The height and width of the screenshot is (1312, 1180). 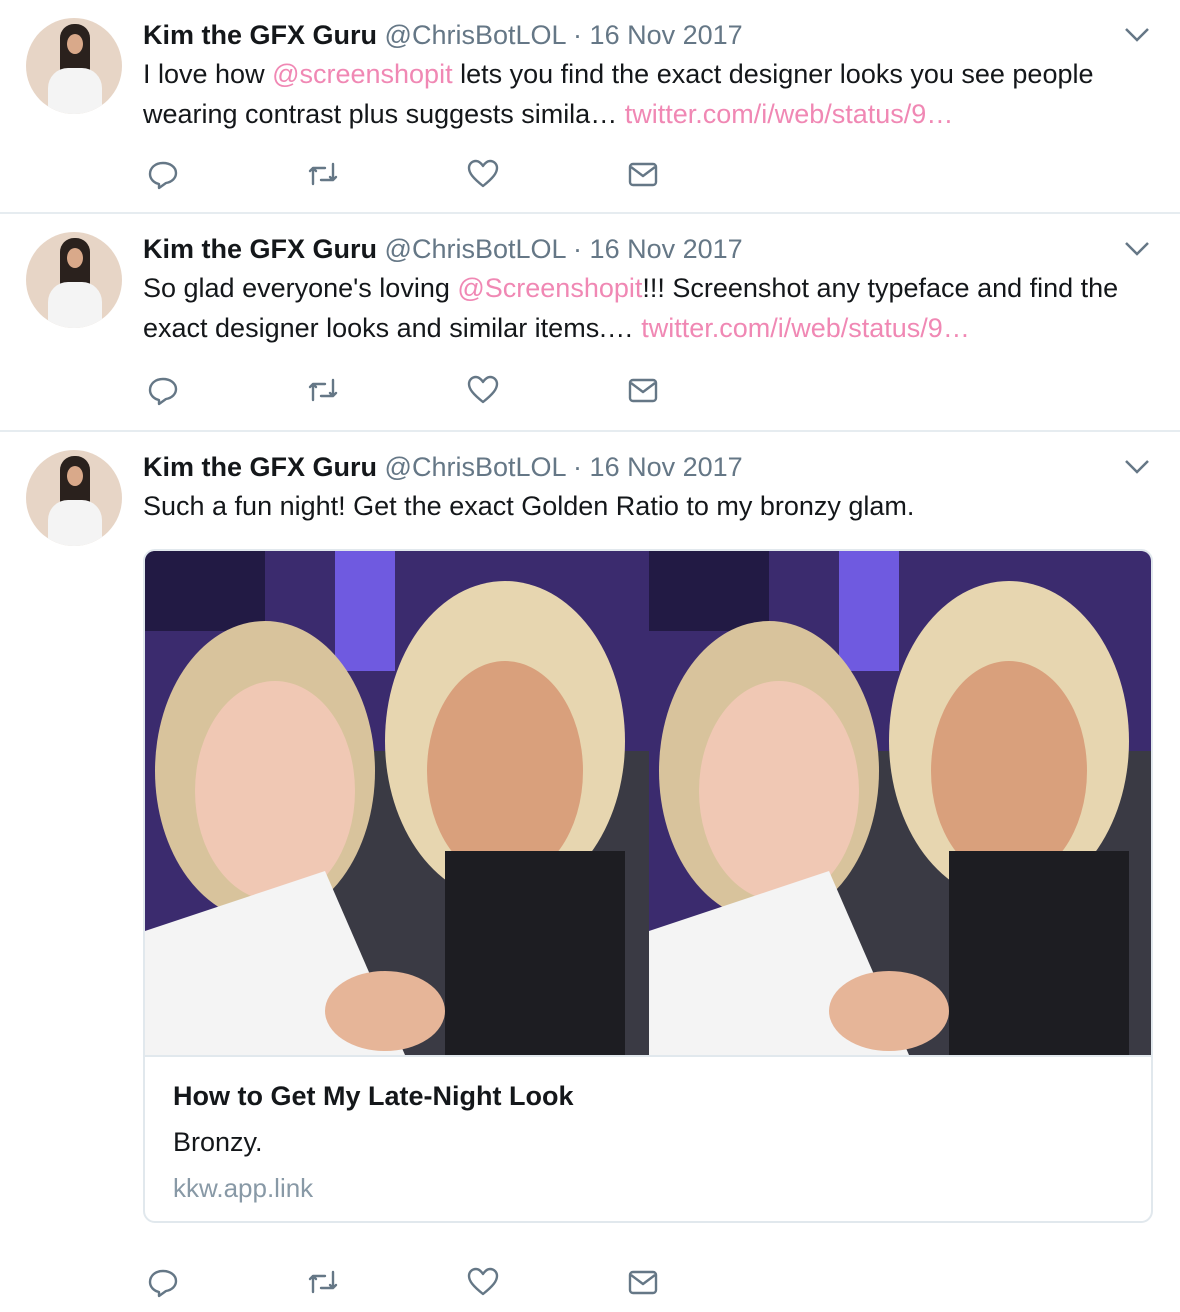 I want to click on tweet-text-part: So glad everyone's loving, so click(x=300, y=288).